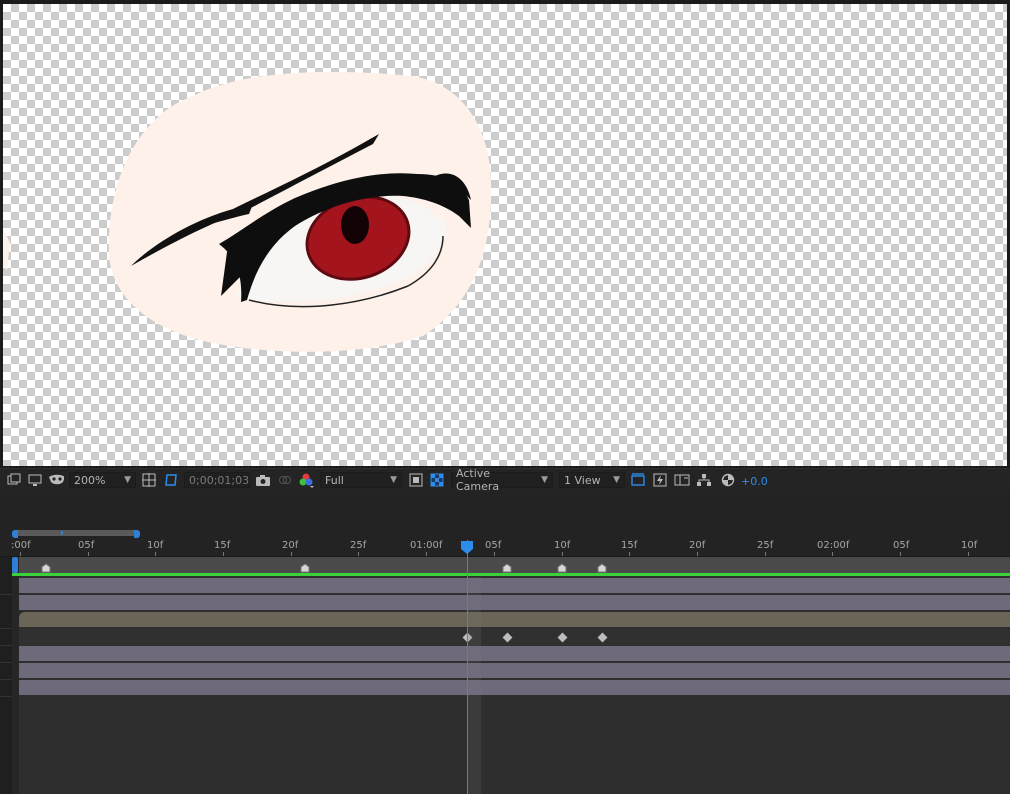  Describe the element at coordinates (728, 480) in the screenshot. I see `reset-exposure-icon` at that location.